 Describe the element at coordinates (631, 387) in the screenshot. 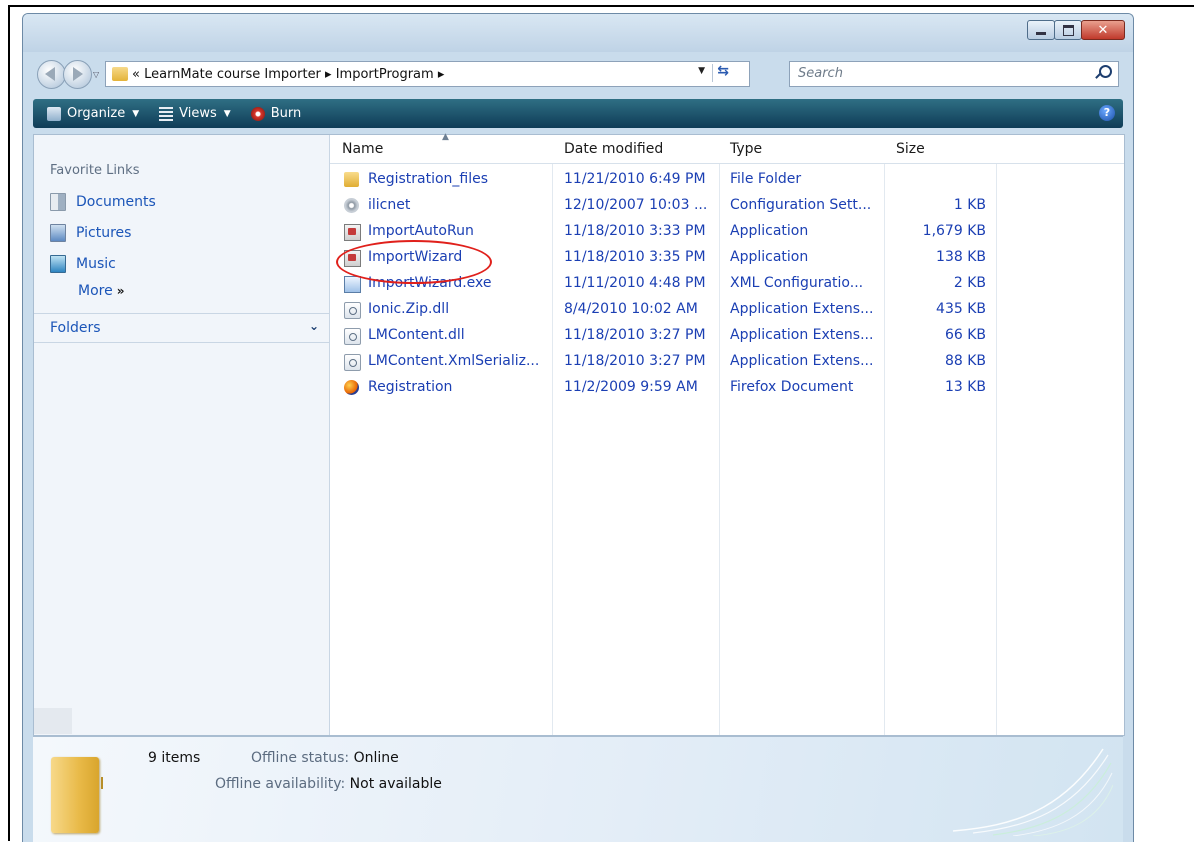

I see `file-date: 11/2/2009 9:59 AM` at that location.